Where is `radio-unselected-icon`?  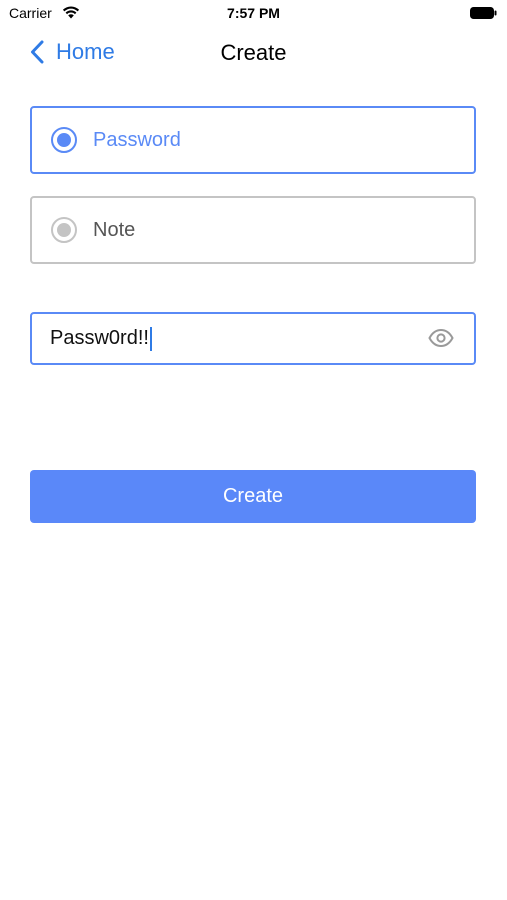
radio-unselected-icon is located at coordinates (64, 230).